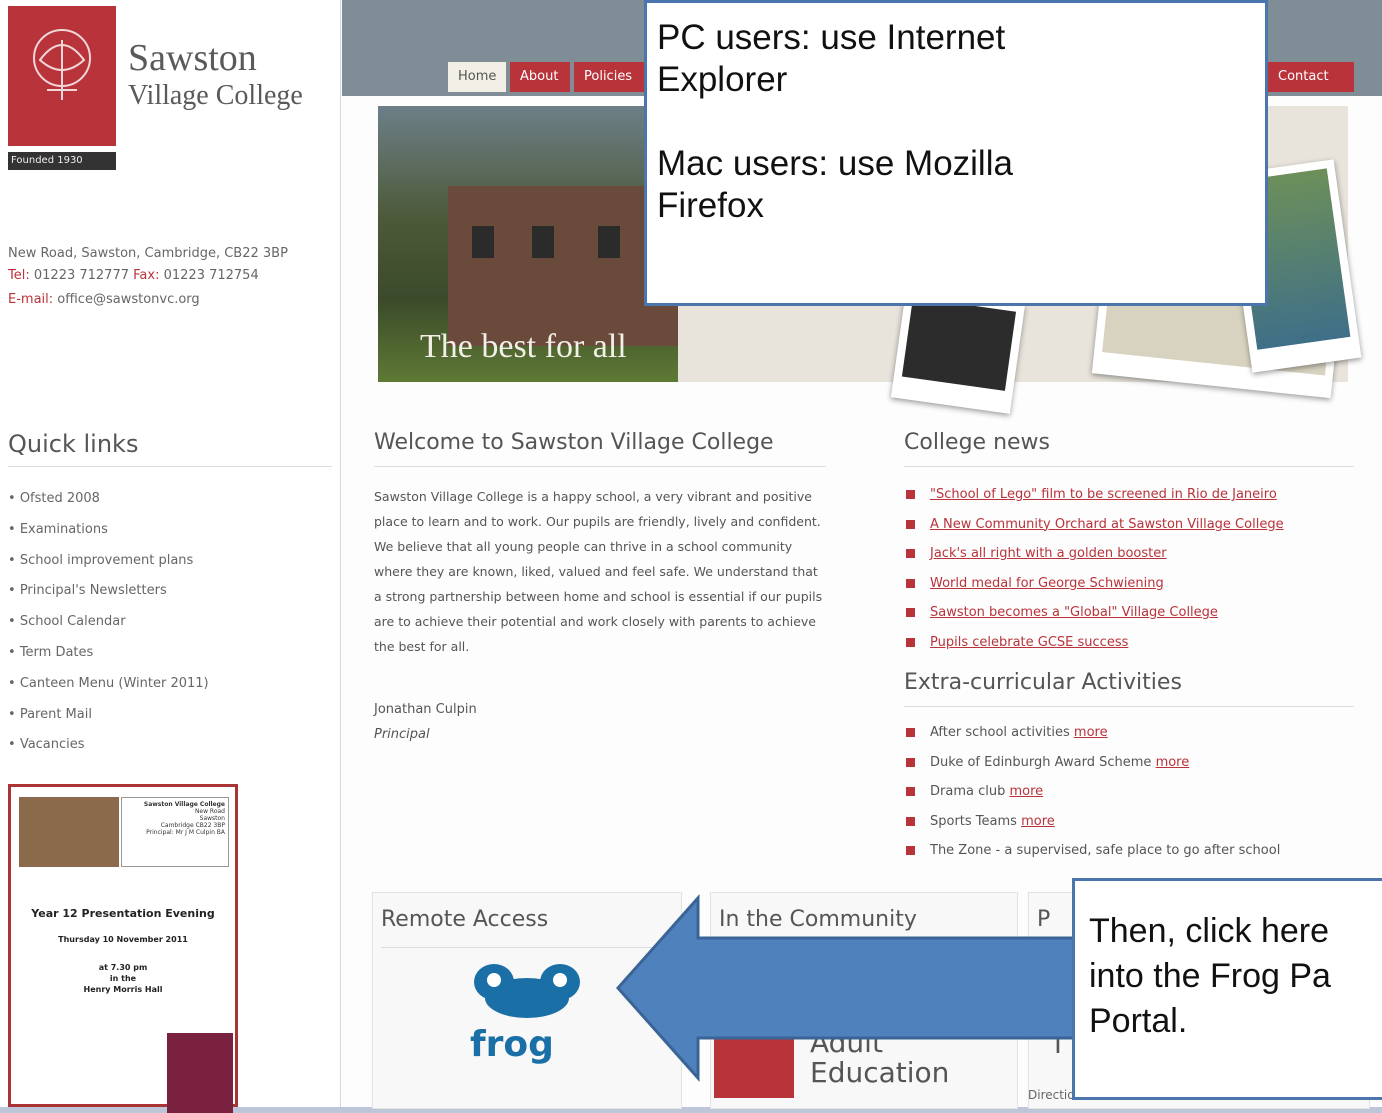 This screenshot has height=1113, width=1382. Describe the element at coordinates (512, 1044) in the screenshot. I see `frog-logo-text: frog` at that location.